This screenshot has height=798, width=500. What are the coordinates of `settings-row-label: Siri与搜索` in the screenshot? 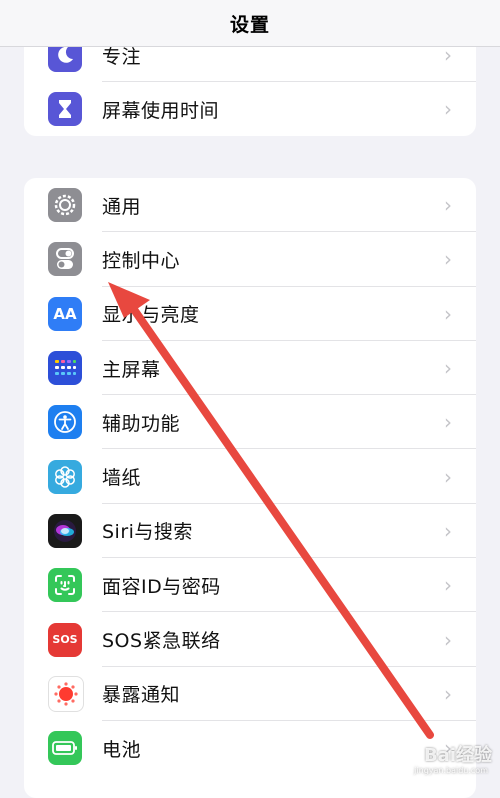 It's located at (147, 532).